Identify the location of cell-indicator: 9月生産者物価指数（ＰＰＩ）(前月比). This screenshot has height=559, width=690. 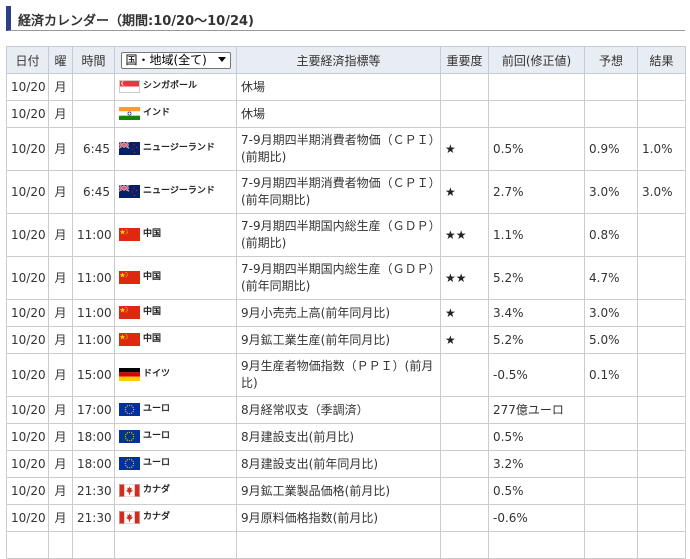
(338, 375).